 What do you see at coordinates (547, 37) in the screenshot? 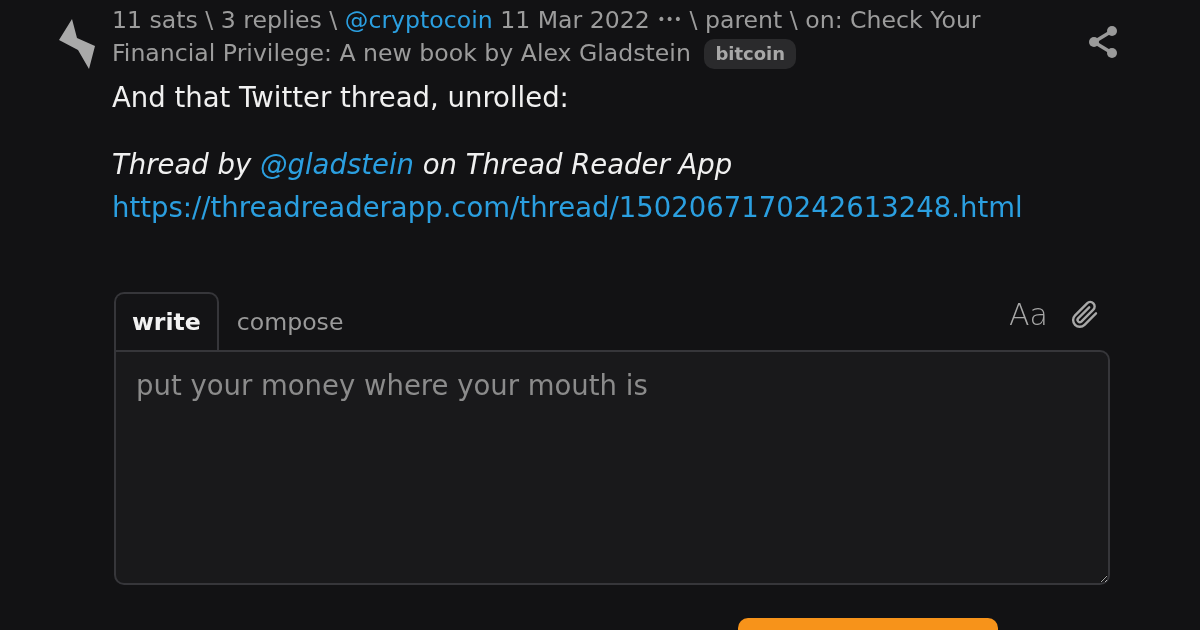
I see `item-meta: 11 sats \ 3 replies \ @cryptocoin 11 Mar 2022 ••• \ parent \ on: Check Your Financial Privilege: A new book by Alex Gladstein bitcoin` at bounding box center [547, 37].